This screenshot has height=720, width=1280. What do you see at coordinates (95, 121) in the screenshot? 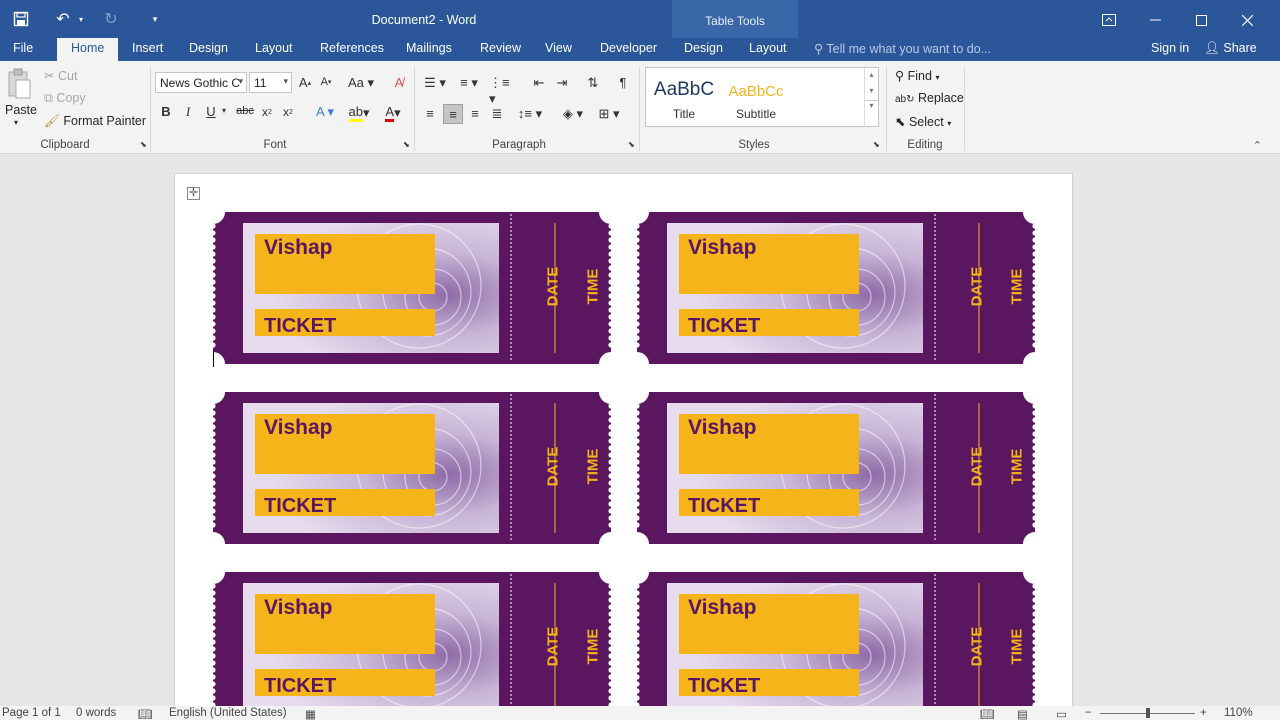
I see `format-painter-button: 🖌︎ Format Painter` at bounding box center [95, 121].